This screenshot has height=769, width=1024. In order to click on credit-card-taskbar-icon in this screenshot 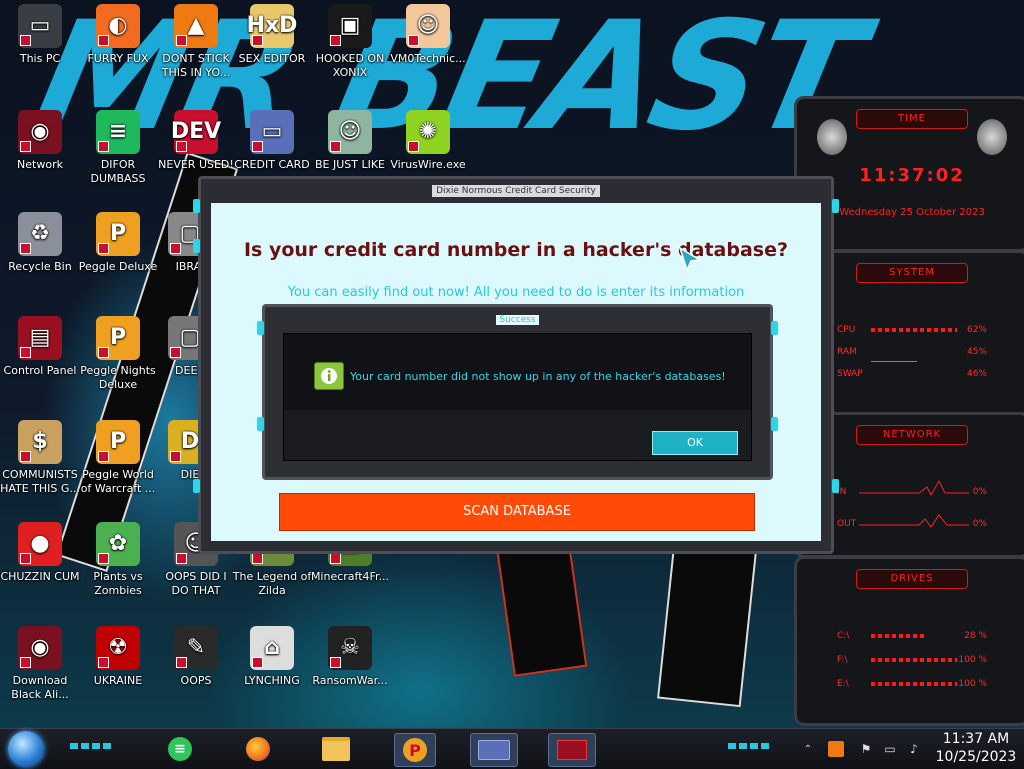, I will do `click(494, 750)`.